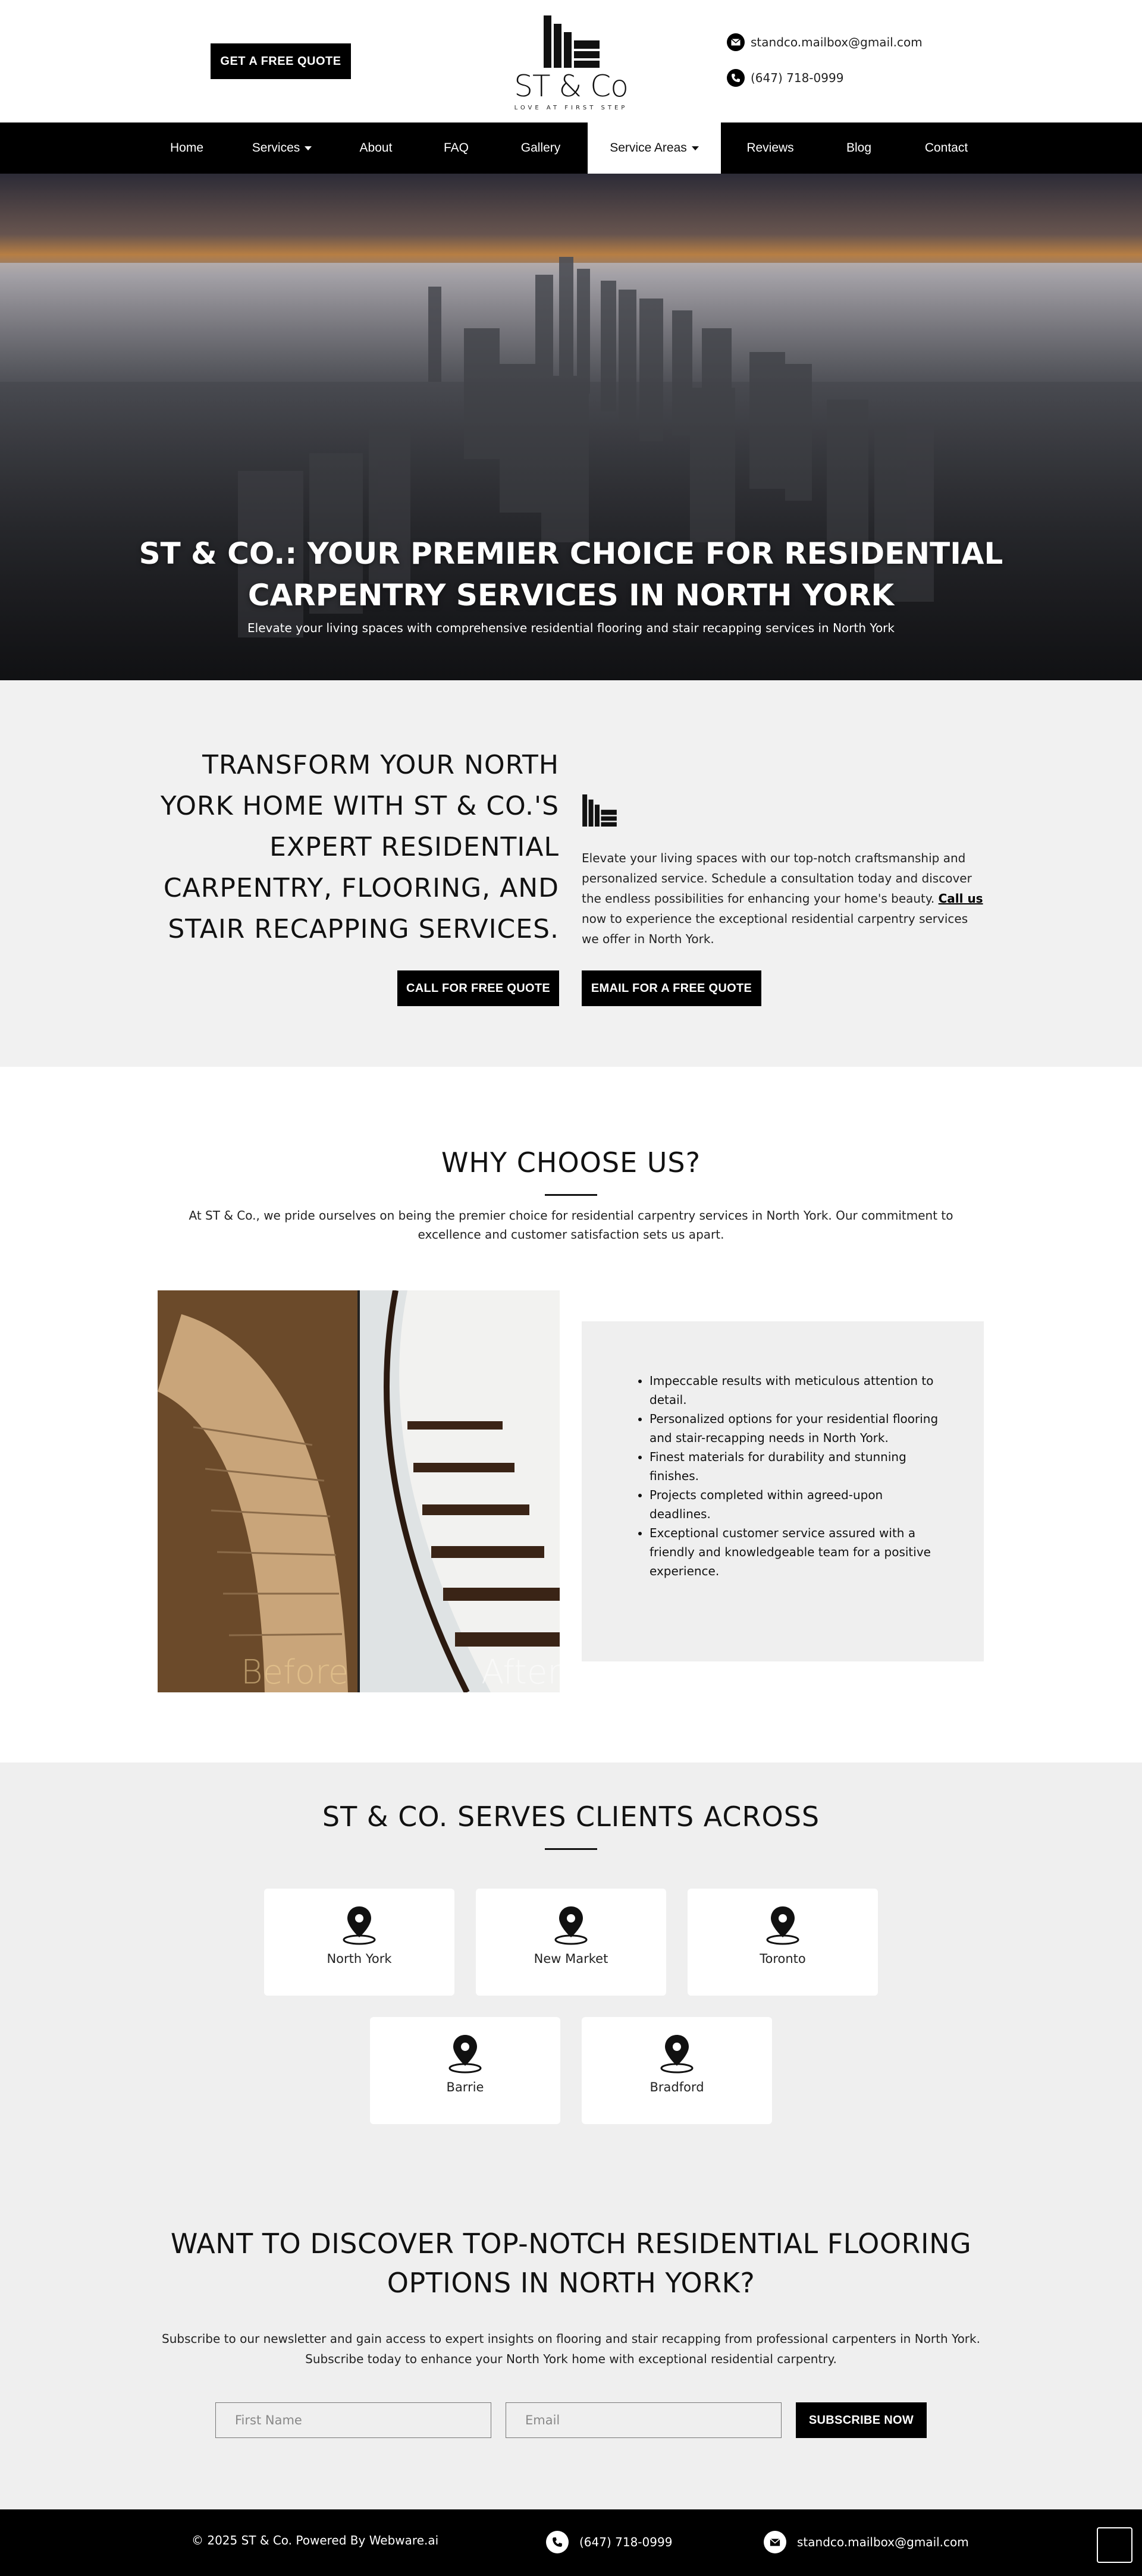 This screenshot has height=2576, width=1142. Describe the element at coordinates (478, 988) in the screenshot. I see `call-for-free-quote-button: CALL FOR FREE QUOTE` at that location.